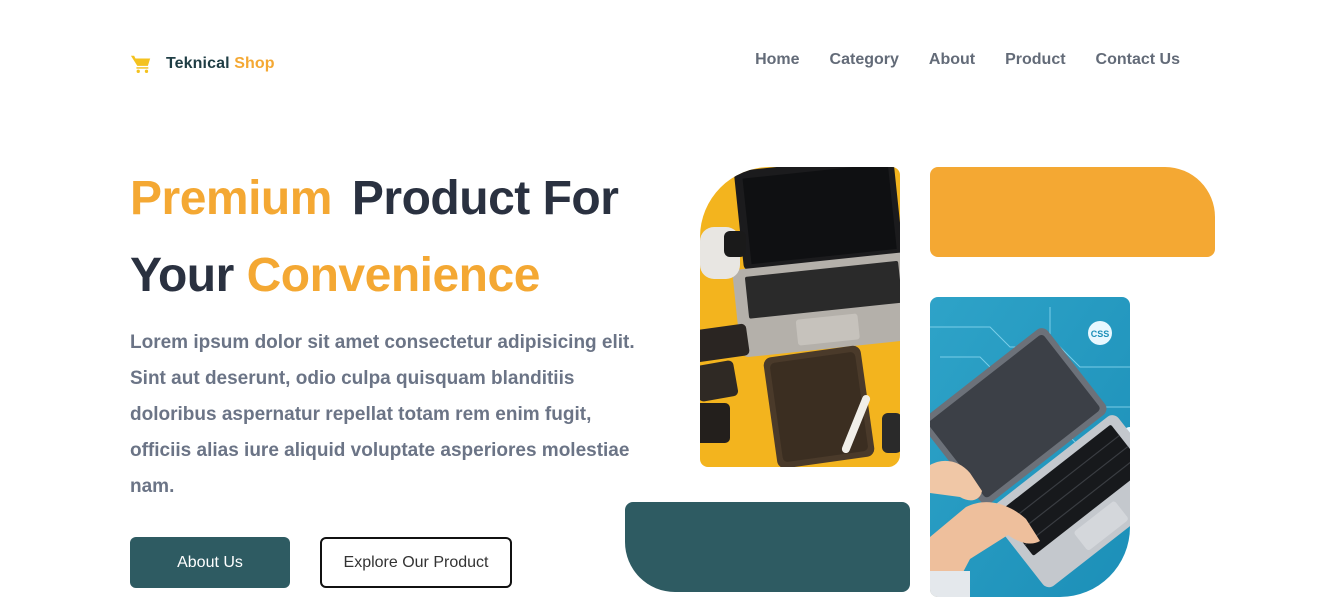 The image size is (1339, 605). What do you see at coordinates (1035, 60) in the screenshot?
I see `nav-product: Product` at bounding box center [1035, 60].